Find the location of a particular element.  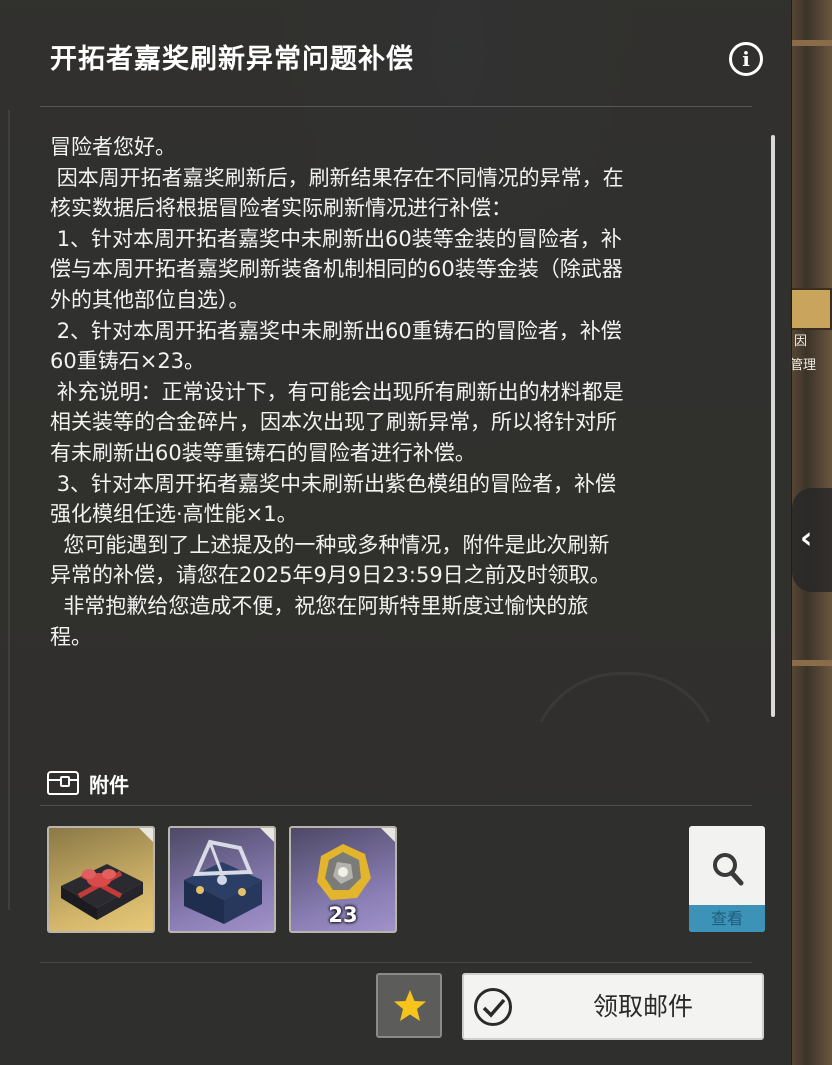

mail-body-line: 外的其他部位自选）。 is located at coordinates (150, 299).